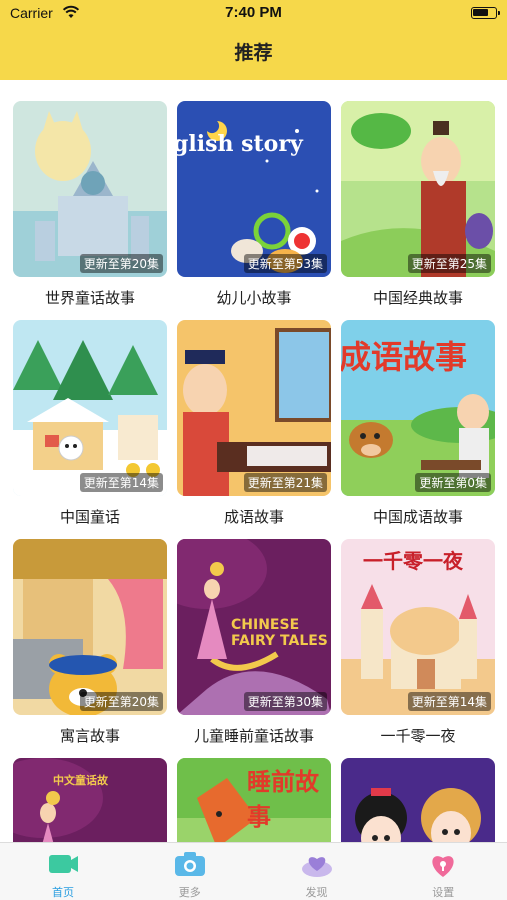  I want to click on story-title: 幼儿小故事, so click(254, 297).